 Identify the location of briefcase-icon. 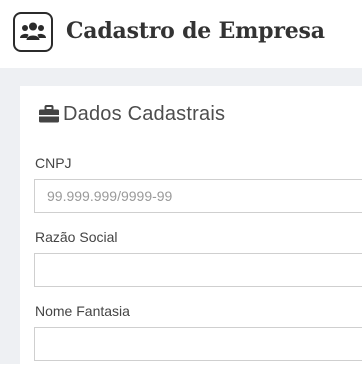
(49, 114).